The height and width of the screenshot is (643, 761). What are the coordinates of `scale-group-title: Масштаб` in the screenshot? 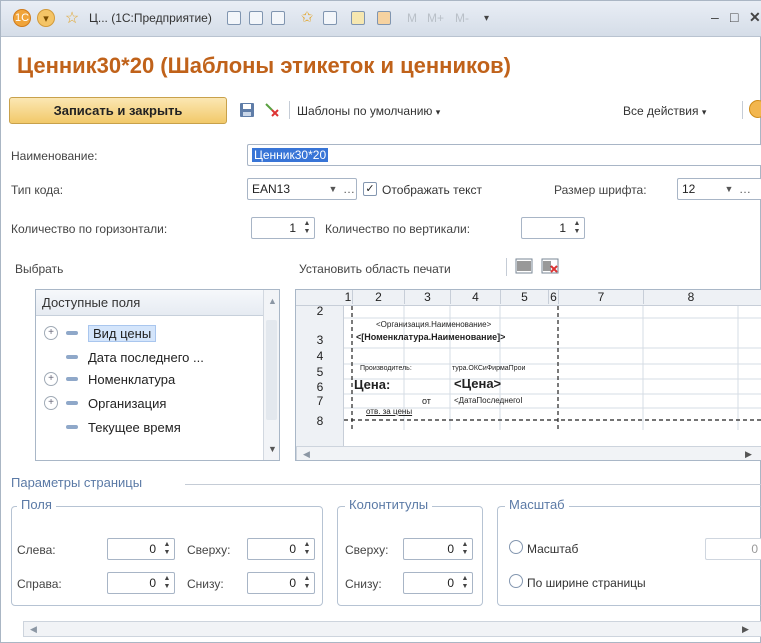 It's located at (537, 504).